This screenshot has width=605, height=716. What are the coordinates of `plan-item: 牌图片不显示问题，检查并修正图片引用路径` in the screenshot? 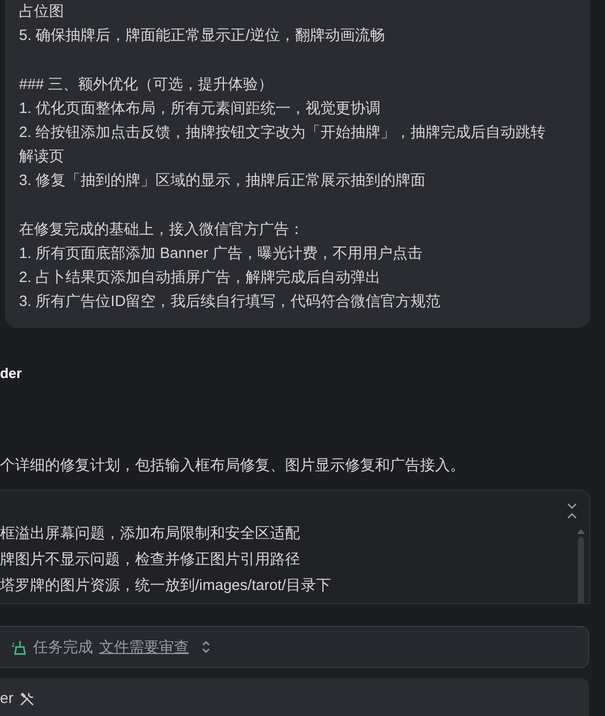 It's located at (150, 560).